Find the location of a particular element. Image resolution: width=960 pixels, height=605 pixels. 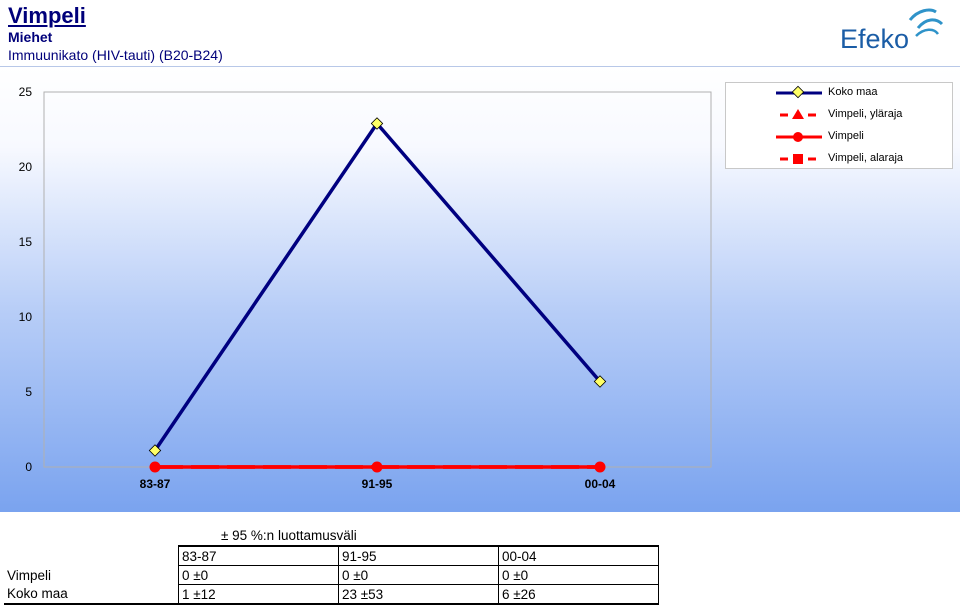

row-label: Vimpeli is located at coordinates (29, 575).